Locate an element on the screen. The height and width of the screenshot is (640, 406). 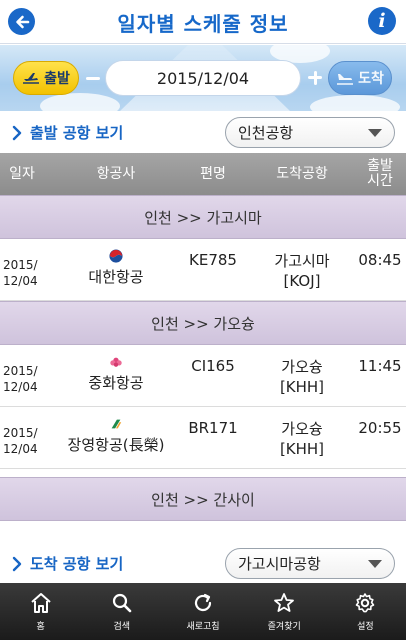
app-header: 일자별 스케줄 정보 i is located at coordinates (203, 22).